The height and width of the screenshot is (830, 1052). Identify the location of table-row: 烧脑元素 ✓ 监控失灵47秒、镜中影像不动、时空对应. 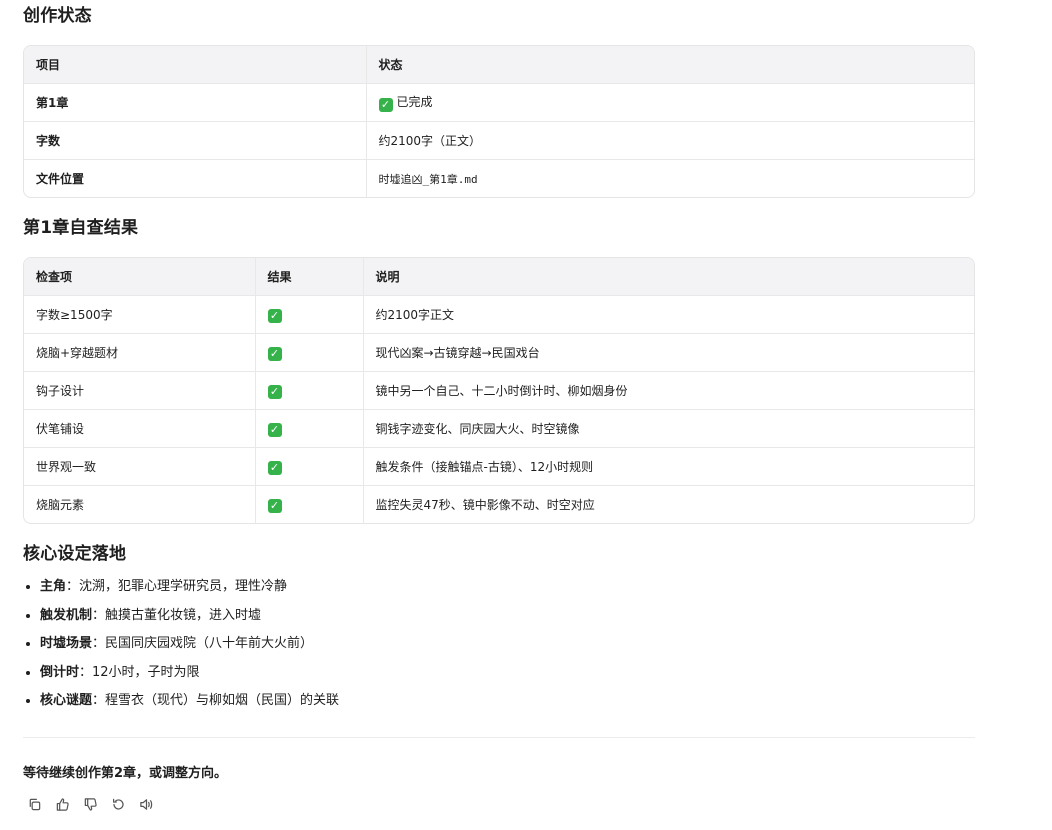
(499, 504).